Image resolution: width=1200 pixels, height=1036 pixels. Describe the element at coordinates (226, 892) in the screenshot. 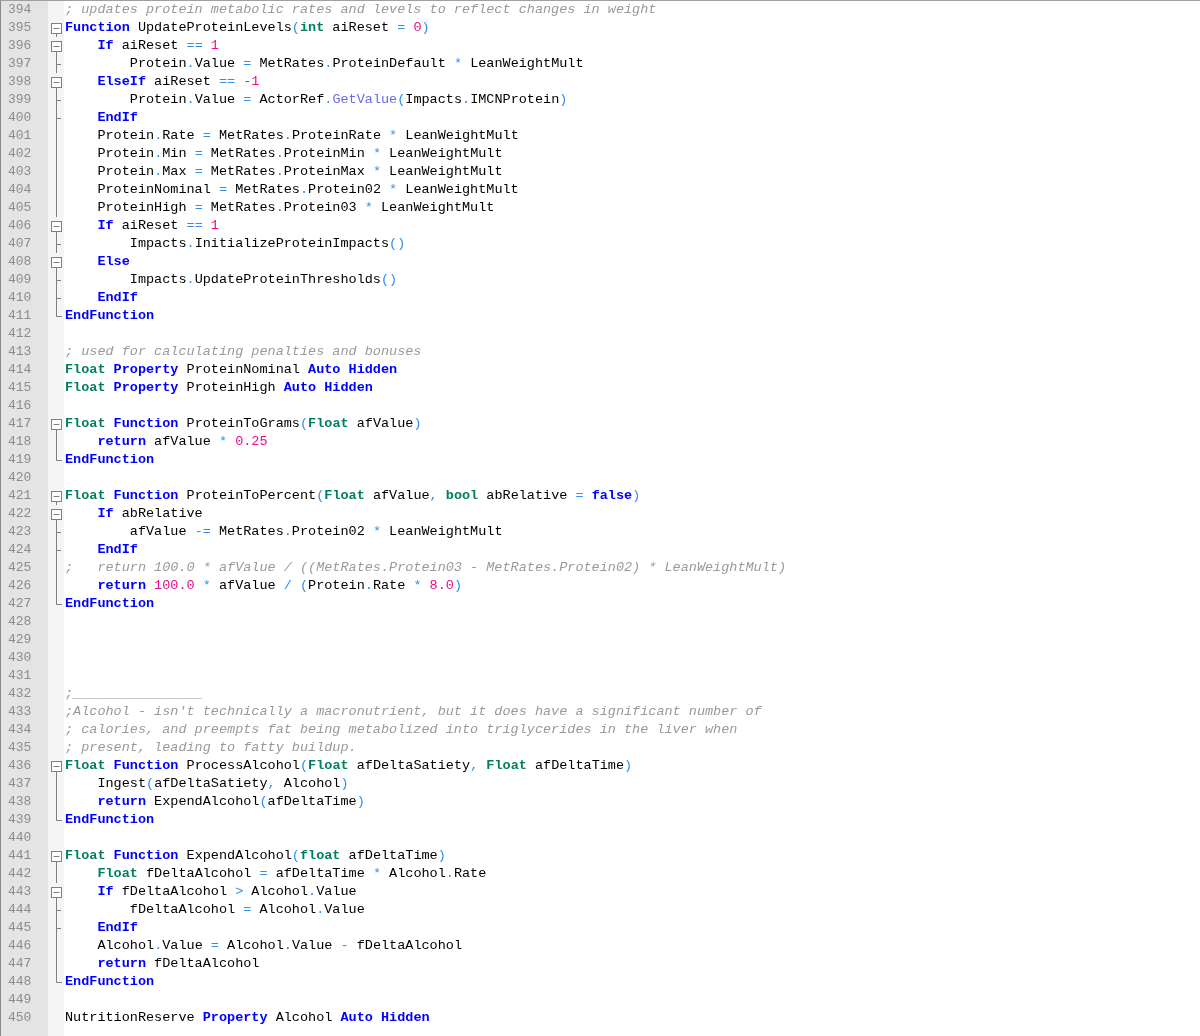

I see `code-line: If fDeltaAlcohol > Alcohol.Value` at that location.